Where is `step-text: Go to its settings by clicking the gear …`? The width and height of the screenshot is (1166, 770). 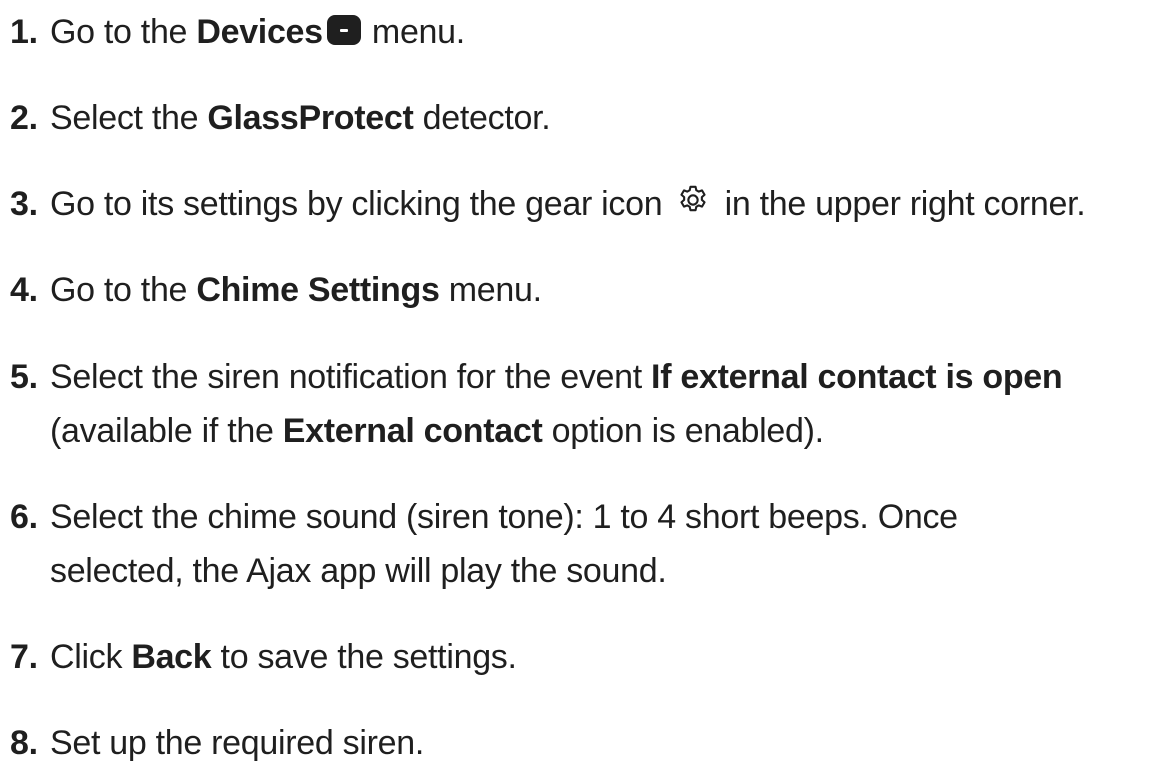
step-text: Go to its settings by clicking the gear … is located at coordinates (361, 204).